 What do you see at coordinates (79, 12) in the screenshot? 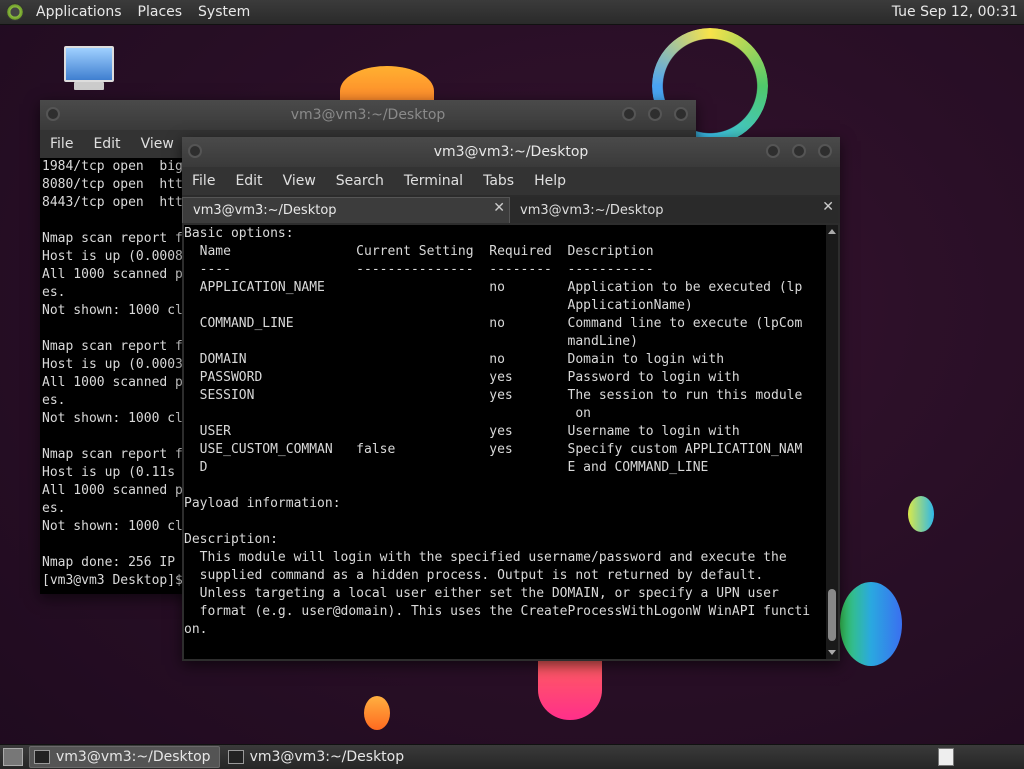
I see `menu-applications: Applications` at bounding box center [79, 12].